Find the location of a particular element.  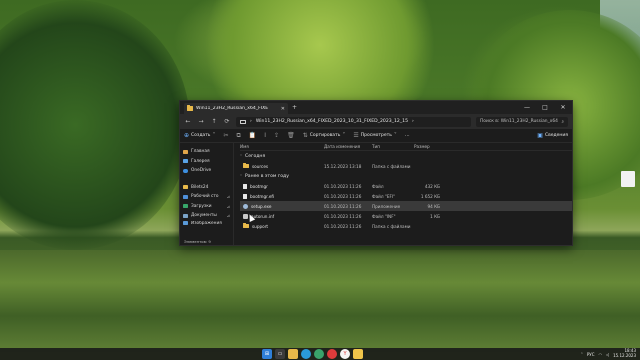

document-icon is located at coordinates (185, 215).